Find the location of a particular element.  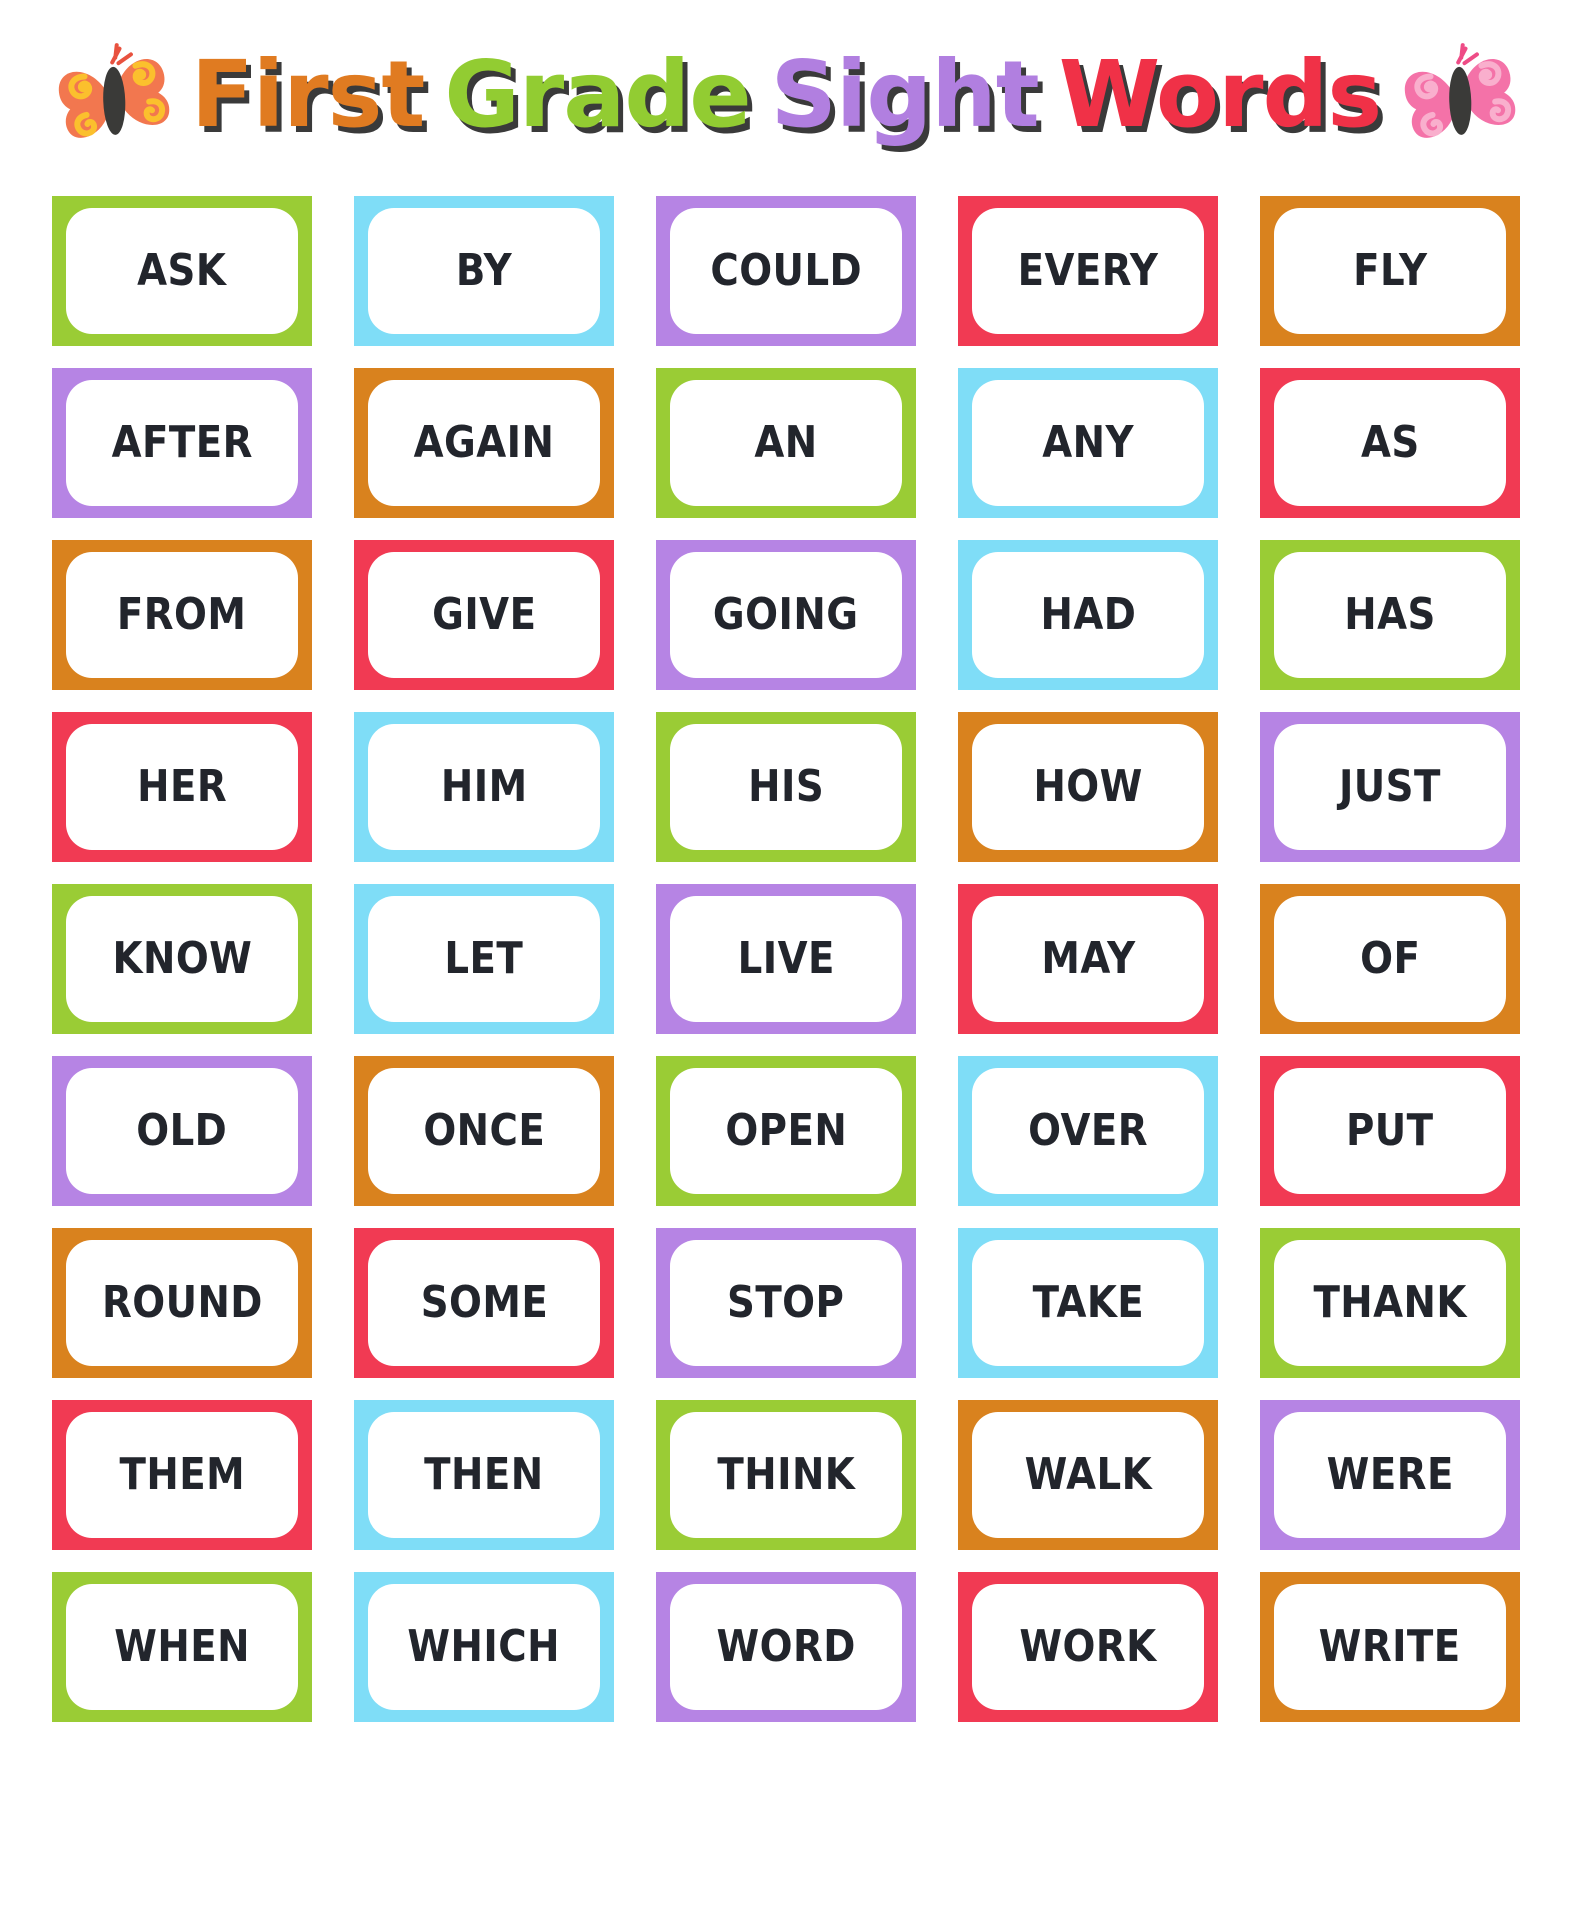

word-card: THEN is located at coordinates (484, 1475).